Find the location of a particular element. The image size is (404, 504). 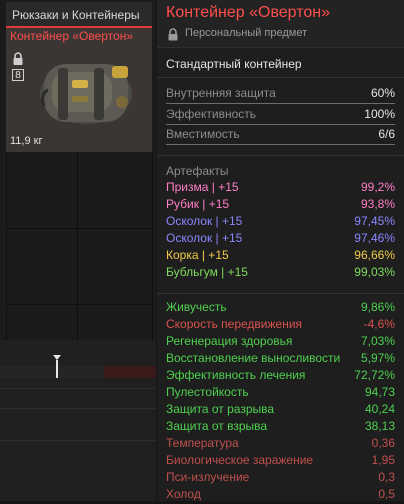

stat-label: Вместимость is located at coordinates (203, 134).